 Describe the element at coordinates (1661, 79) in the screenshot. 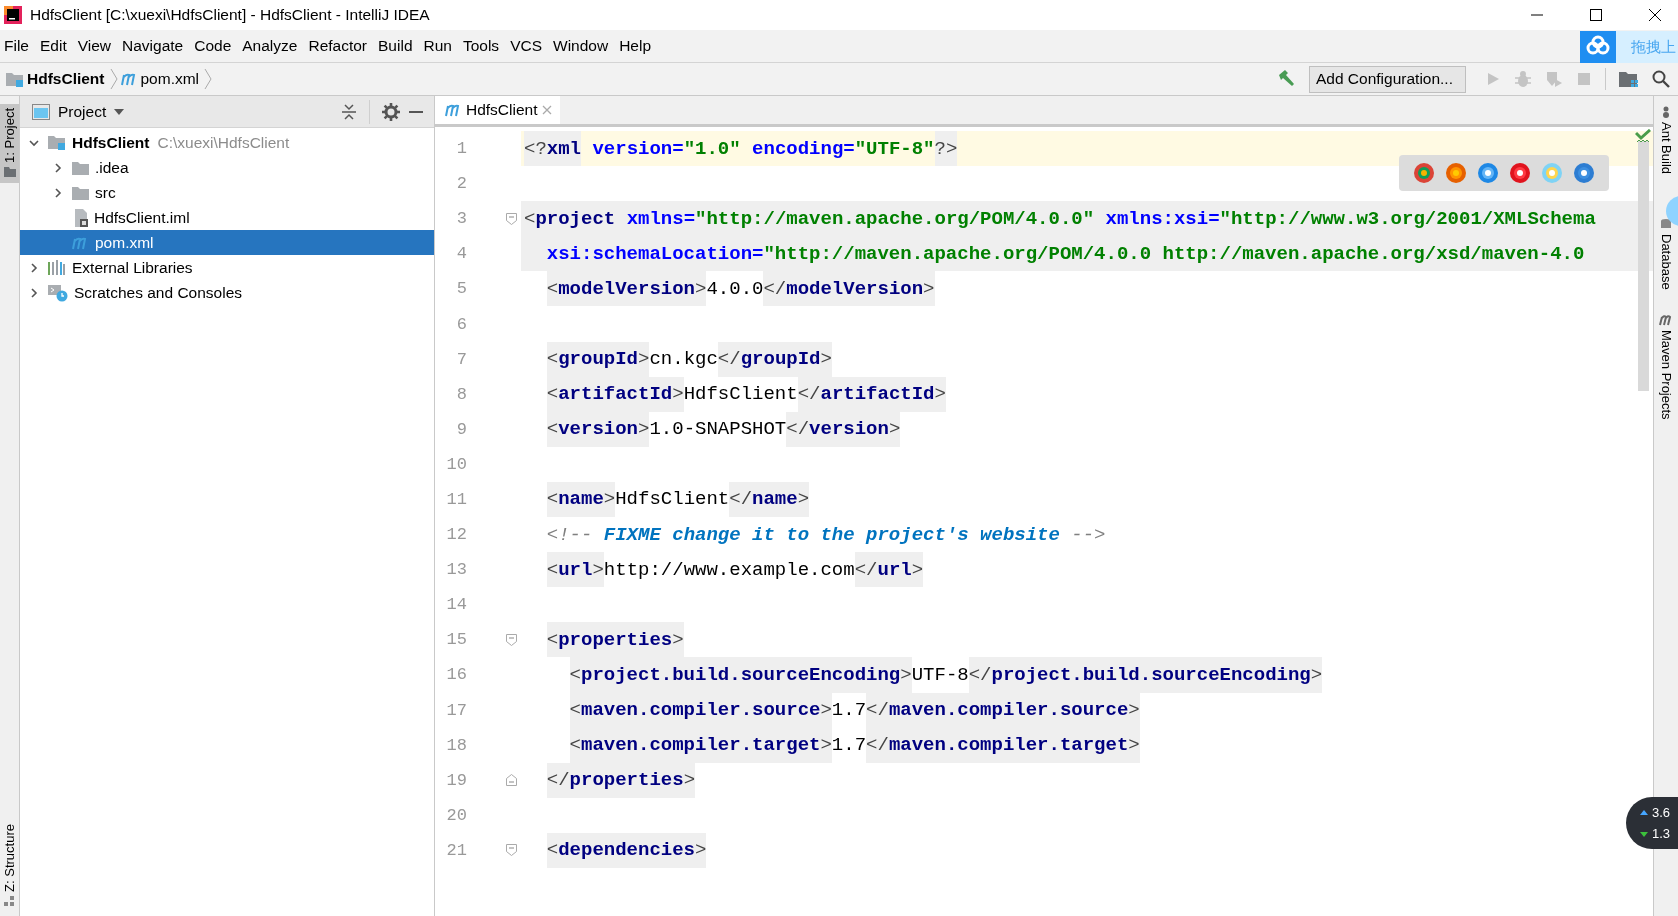

I see `search-icon` at that location.